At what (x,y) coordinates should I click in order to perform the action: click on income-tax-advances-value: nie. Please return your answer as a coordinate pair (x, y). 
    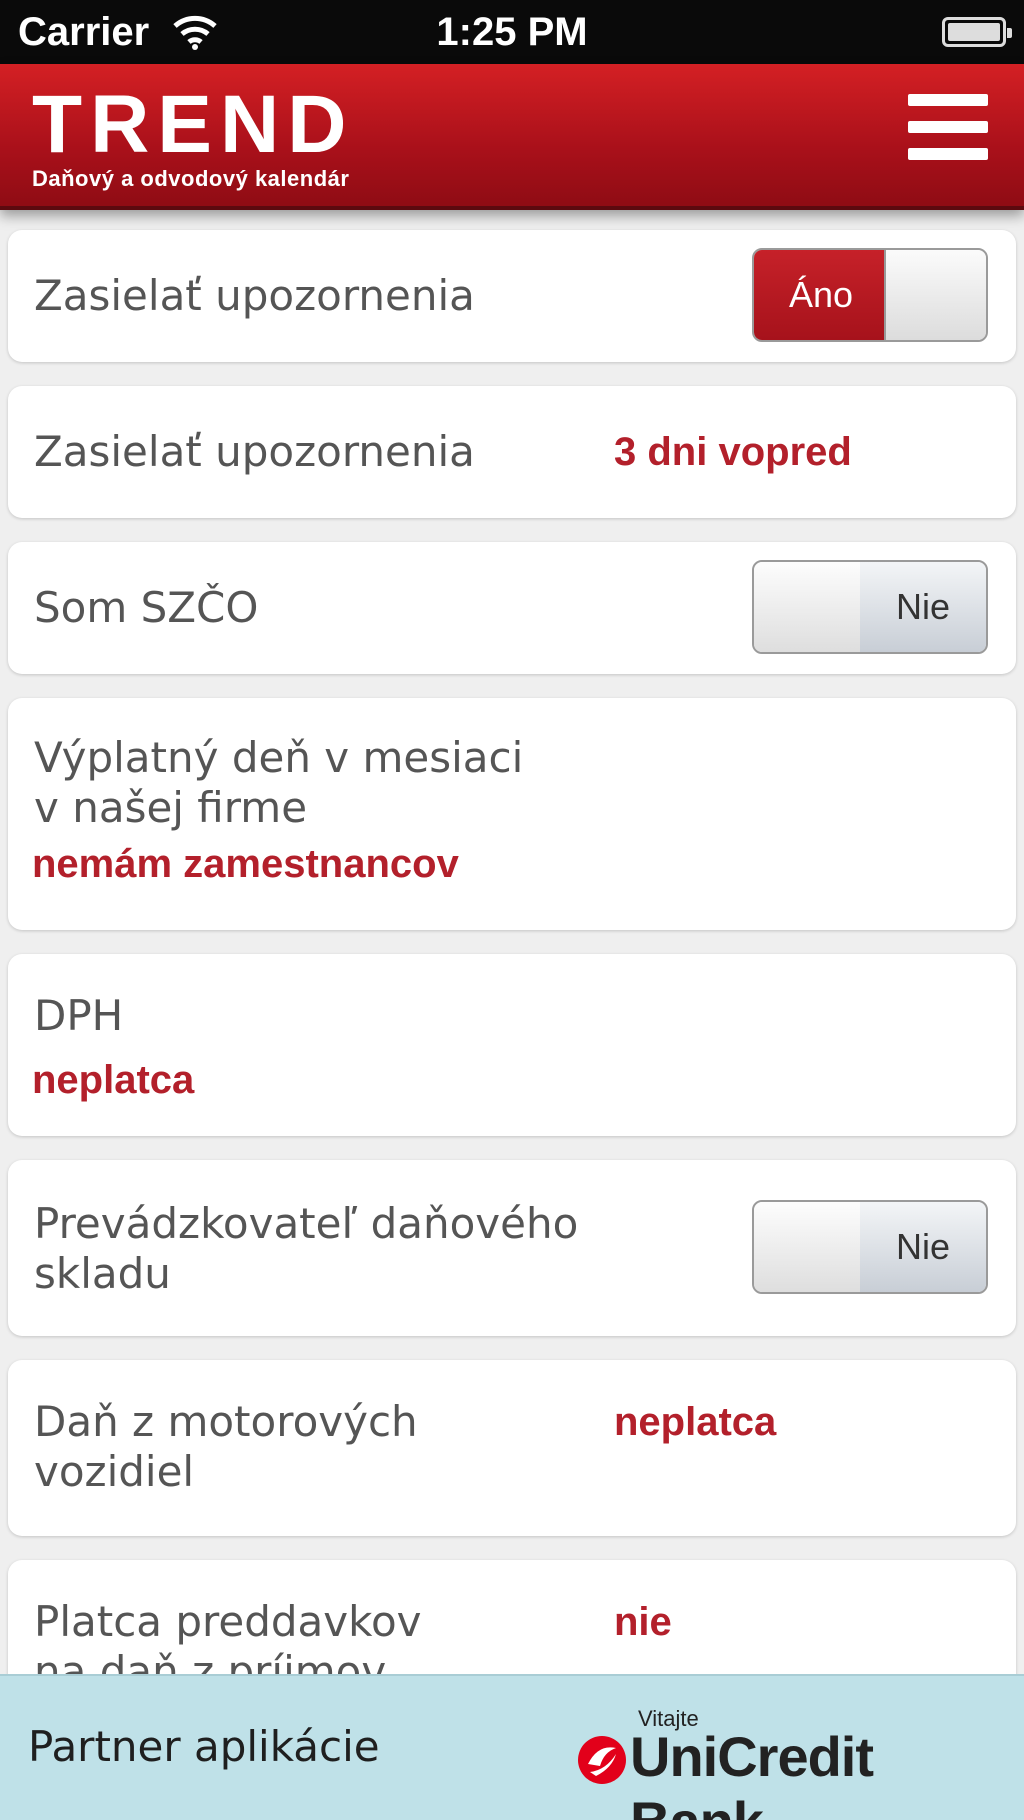
    Looking at the image, I should click on (643, 1622).